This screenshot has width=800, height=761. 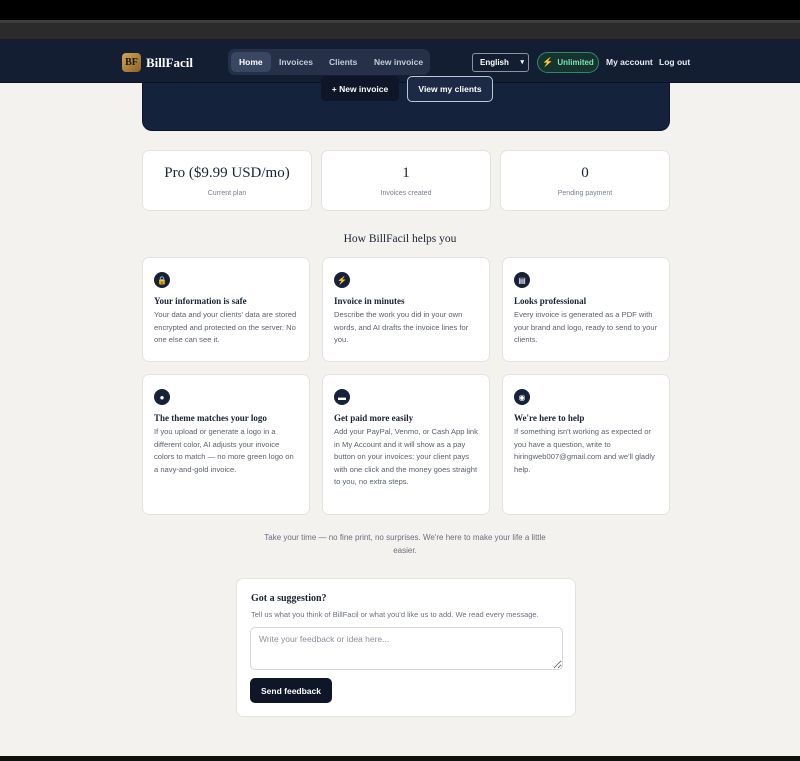 I want to click on nav-new-invoice: New invoice, so click(x=398, y=62).